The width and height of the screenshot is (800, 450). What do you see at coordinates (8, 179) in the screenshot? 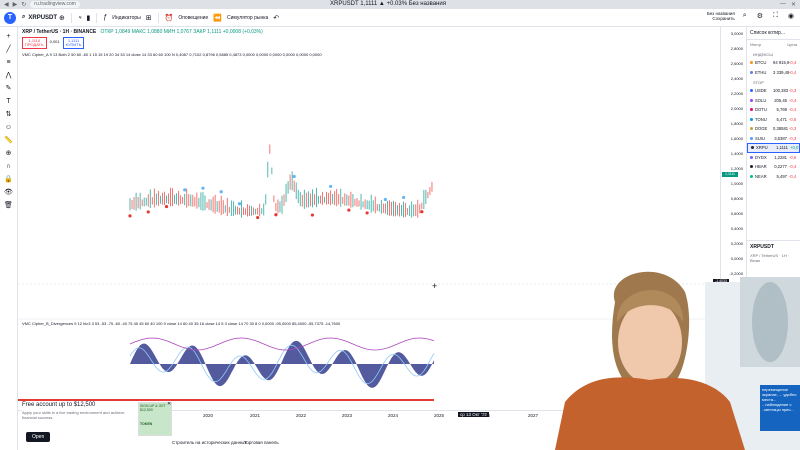
I see `lock-tool-icon: 🔒` at bounding box center [8, 179].